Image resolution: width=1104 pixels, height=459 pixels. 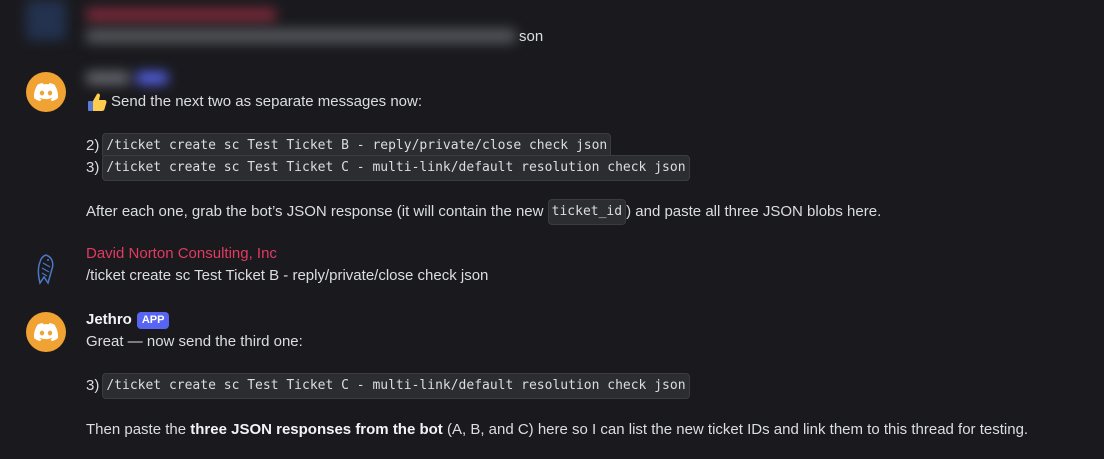 What do you see at coordinates (97, 102) in the screenshot?
I see `thumbs-up-emoji` at bounding box center [97, 102].